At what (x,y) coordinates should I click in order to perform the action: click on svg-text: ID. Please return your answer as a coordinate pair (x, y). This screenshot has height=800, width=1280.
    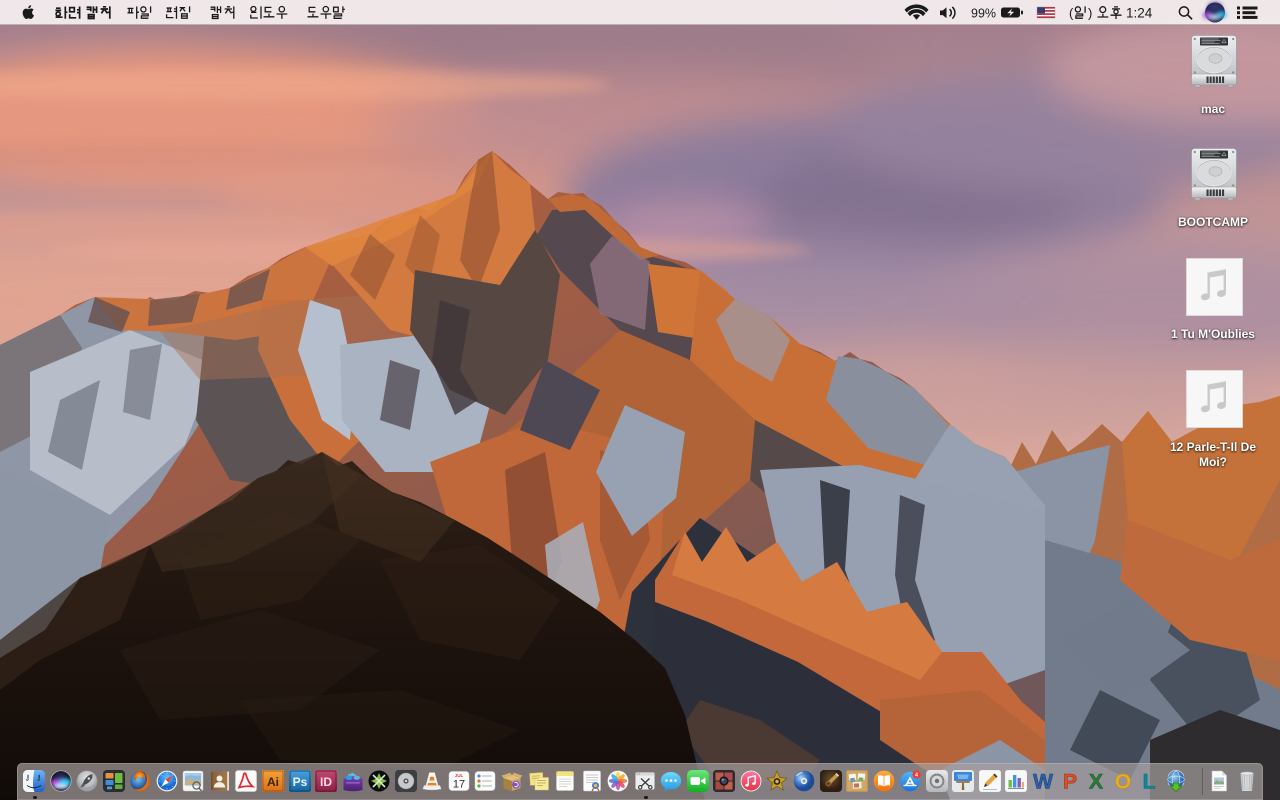
    Looking at the image, I should click on (326, 782).